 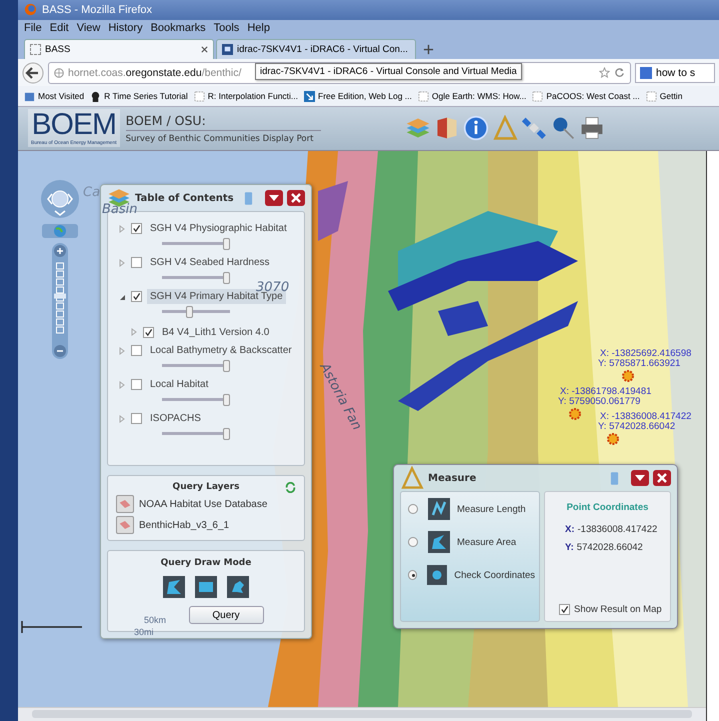 What do you see at coordinates (664, 96) in the screenshot?
I see `bookmark-item: Gettin` at bounding box center [664, 96].